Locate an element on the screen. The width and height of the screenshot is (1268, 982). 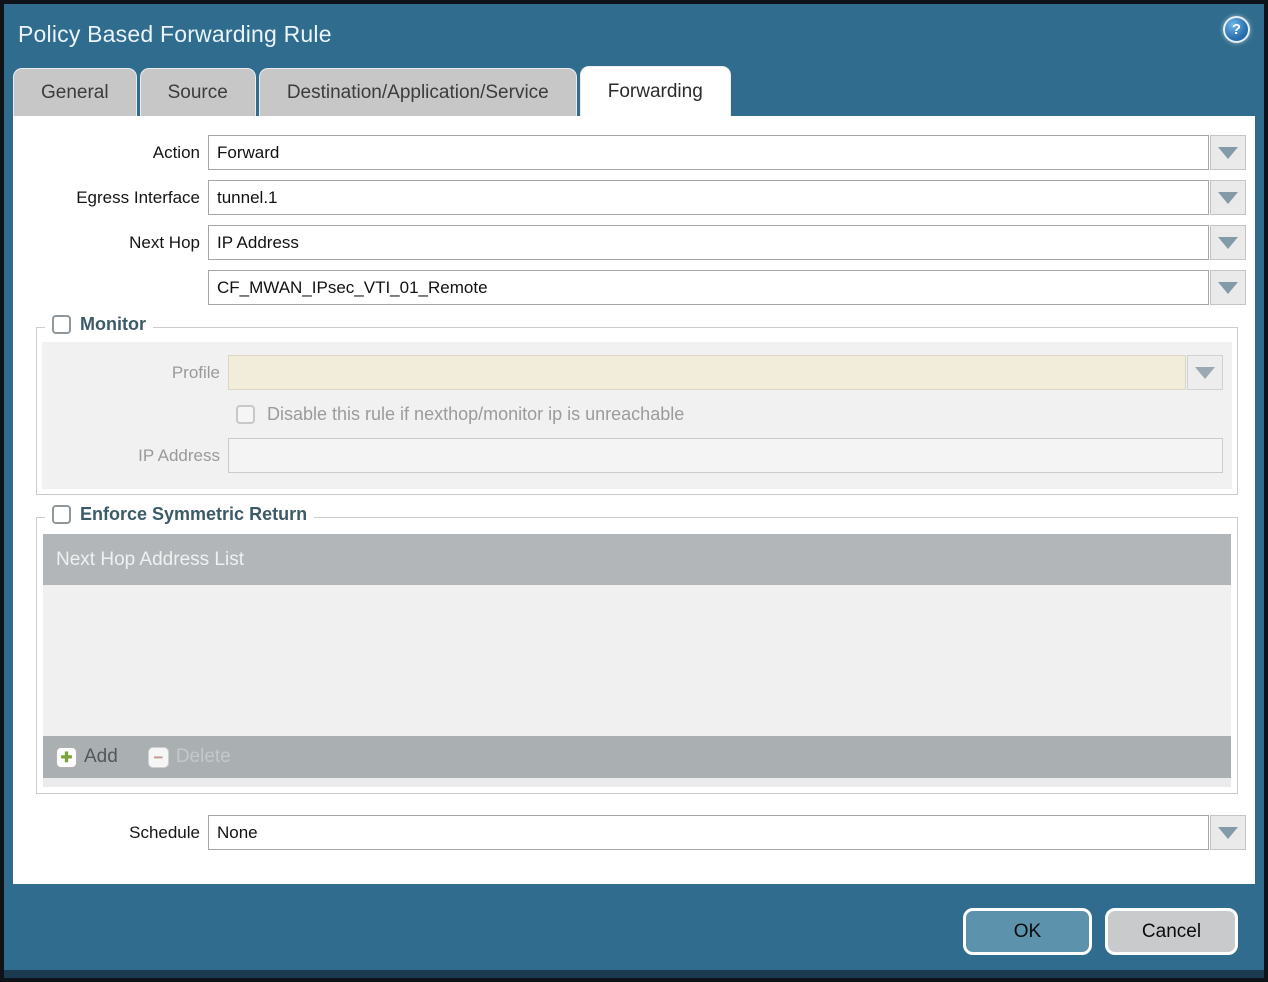
schedule-select: None is located at coordinates (708, 832).